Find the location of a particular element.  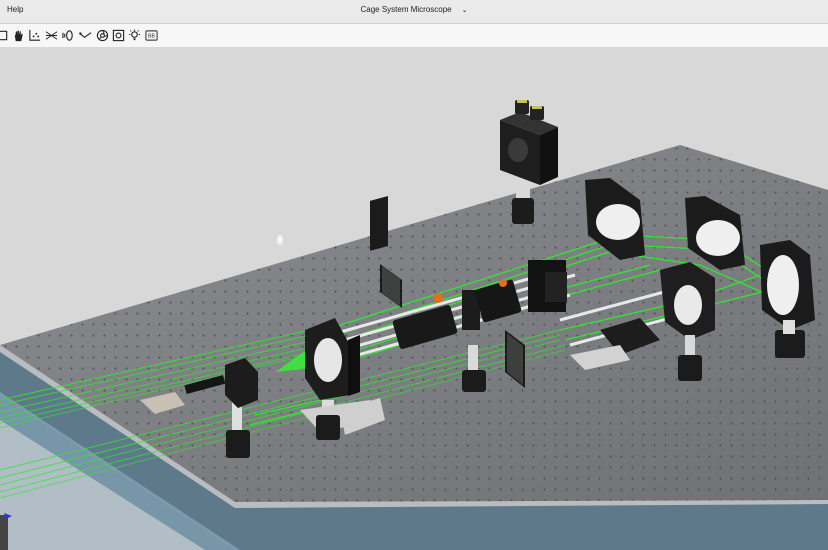

document-title-dropdown: Cage System Microscope ⌄ is located at coordinates (414, 9).